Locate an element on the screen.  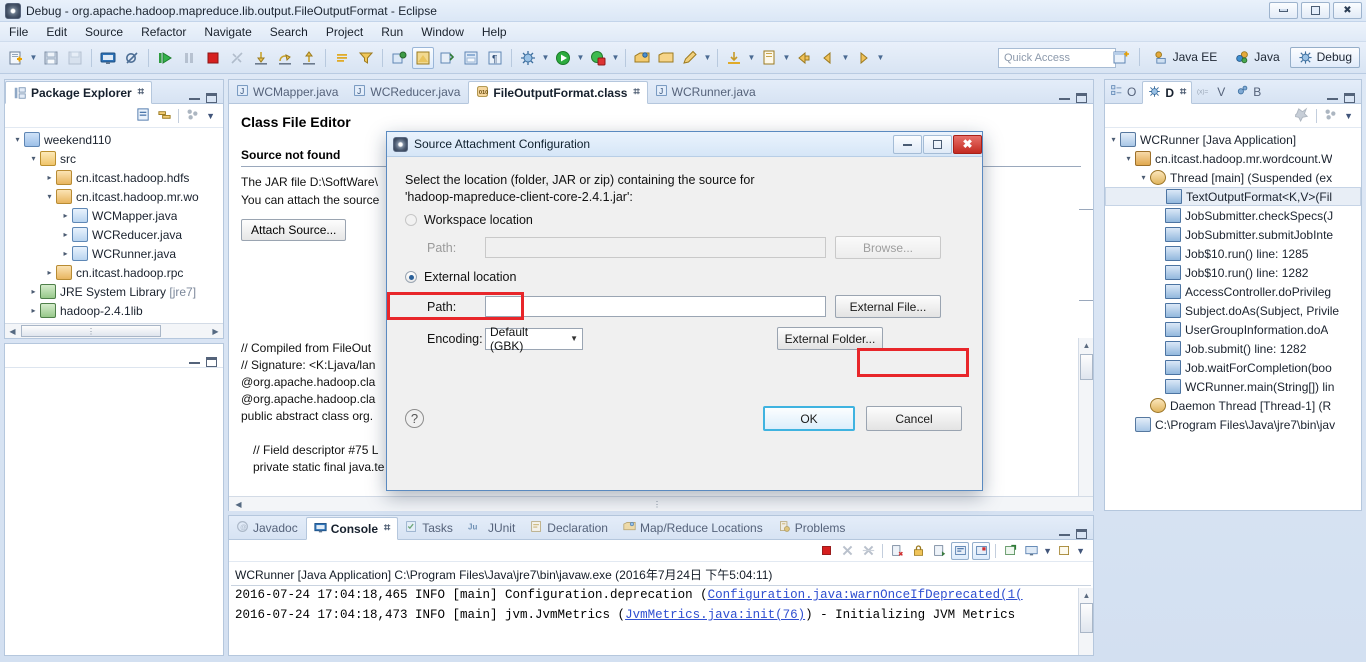
minimize-button is located at coordinates (1283, 10).